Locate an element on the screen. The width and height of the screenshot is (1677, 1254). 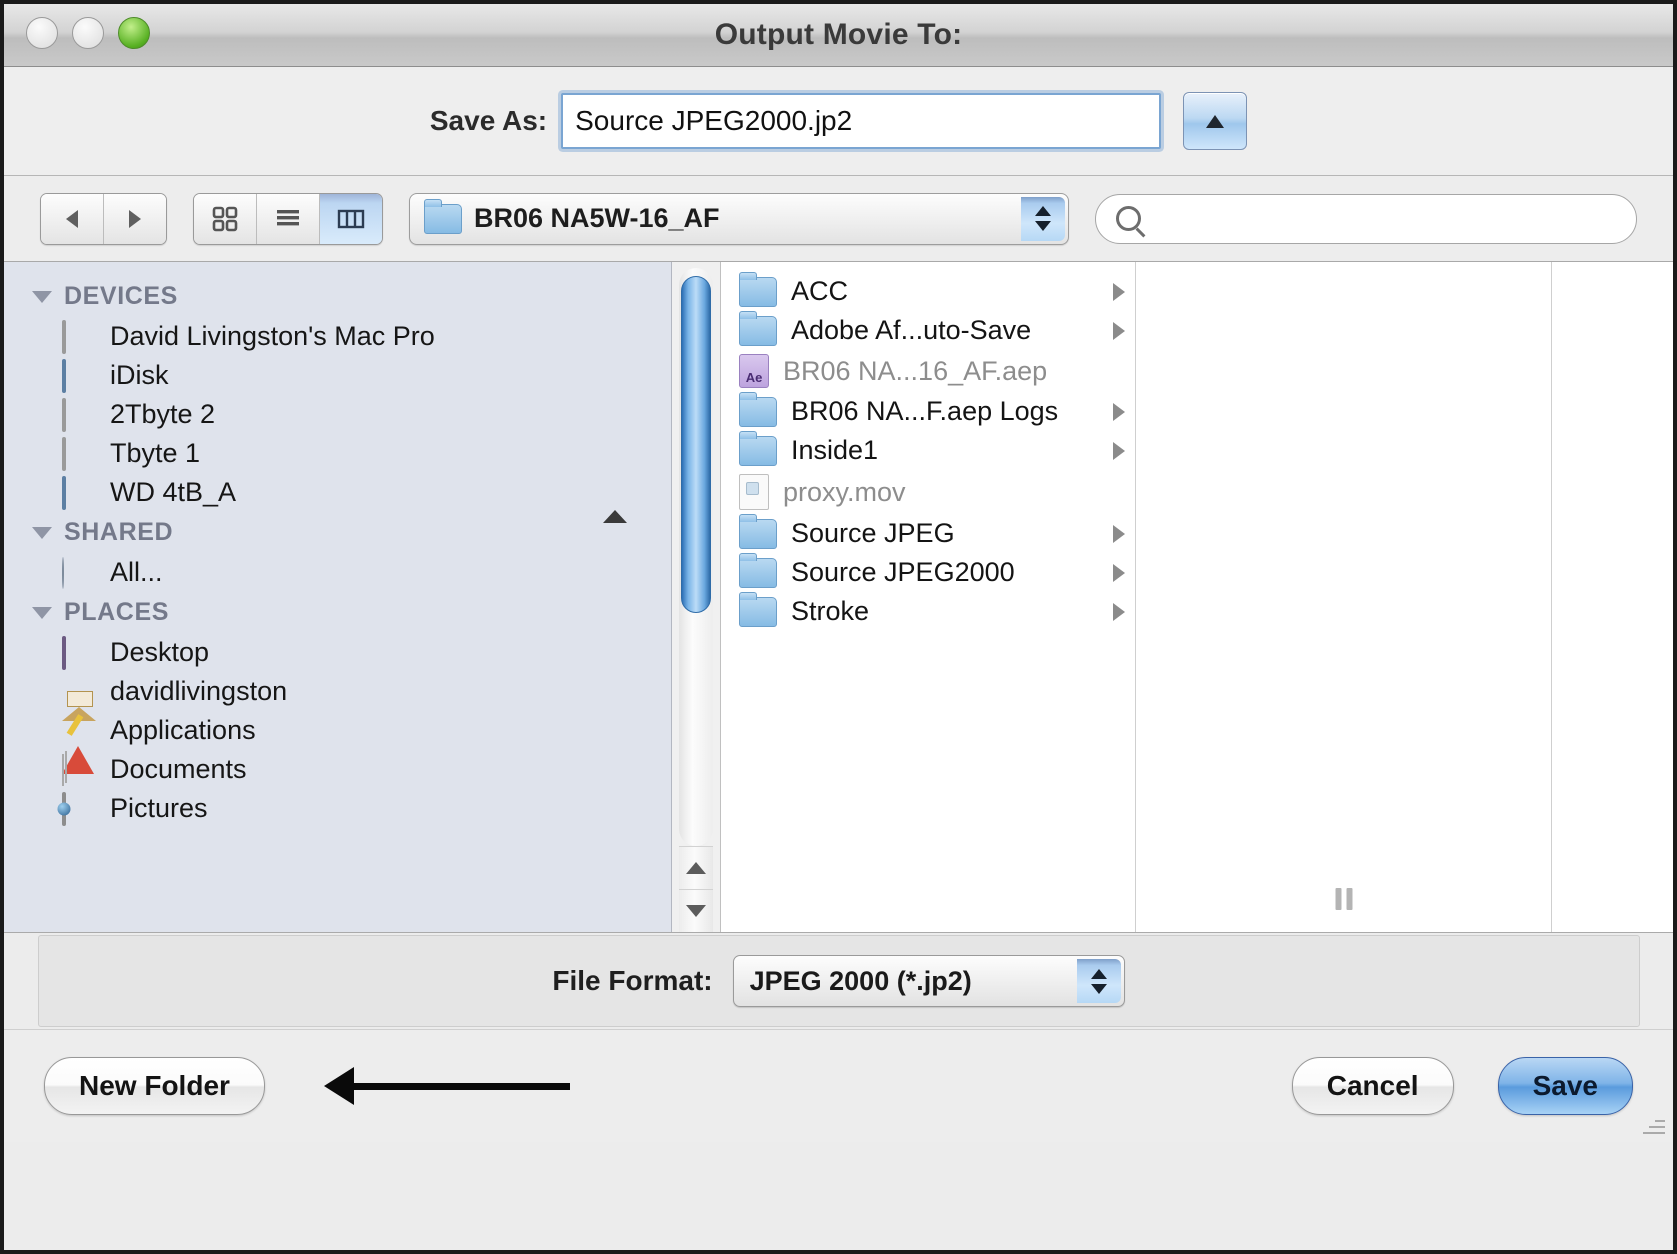
extra-column is located at coordinates (1612, 597).